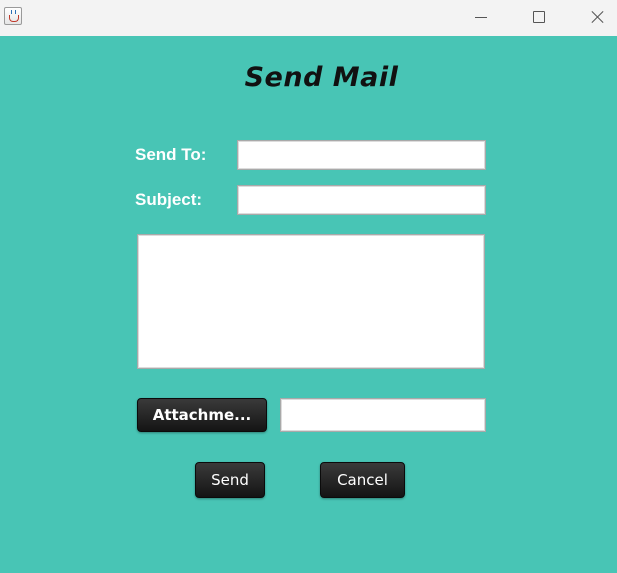  Describe the element at coordinates (169, 199) in the screenshot. I see `subject-label: Subject:` at that location.